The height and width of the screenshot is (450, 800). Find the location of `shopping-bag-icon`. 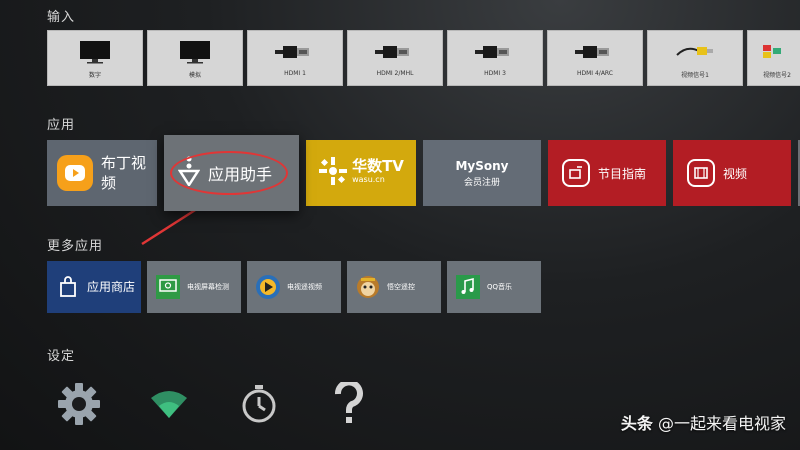

shopping-bag-icon is located at coordinates (68, 287).